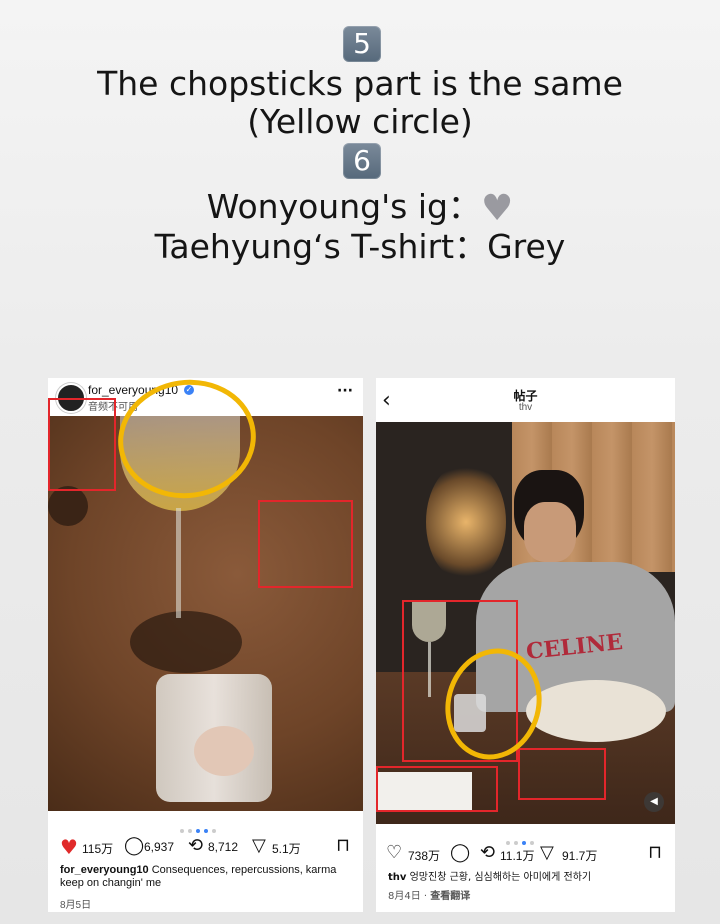 This screenshot has width=720, height=924. I want to click on number-badge-5: 5, so click(362, 44).